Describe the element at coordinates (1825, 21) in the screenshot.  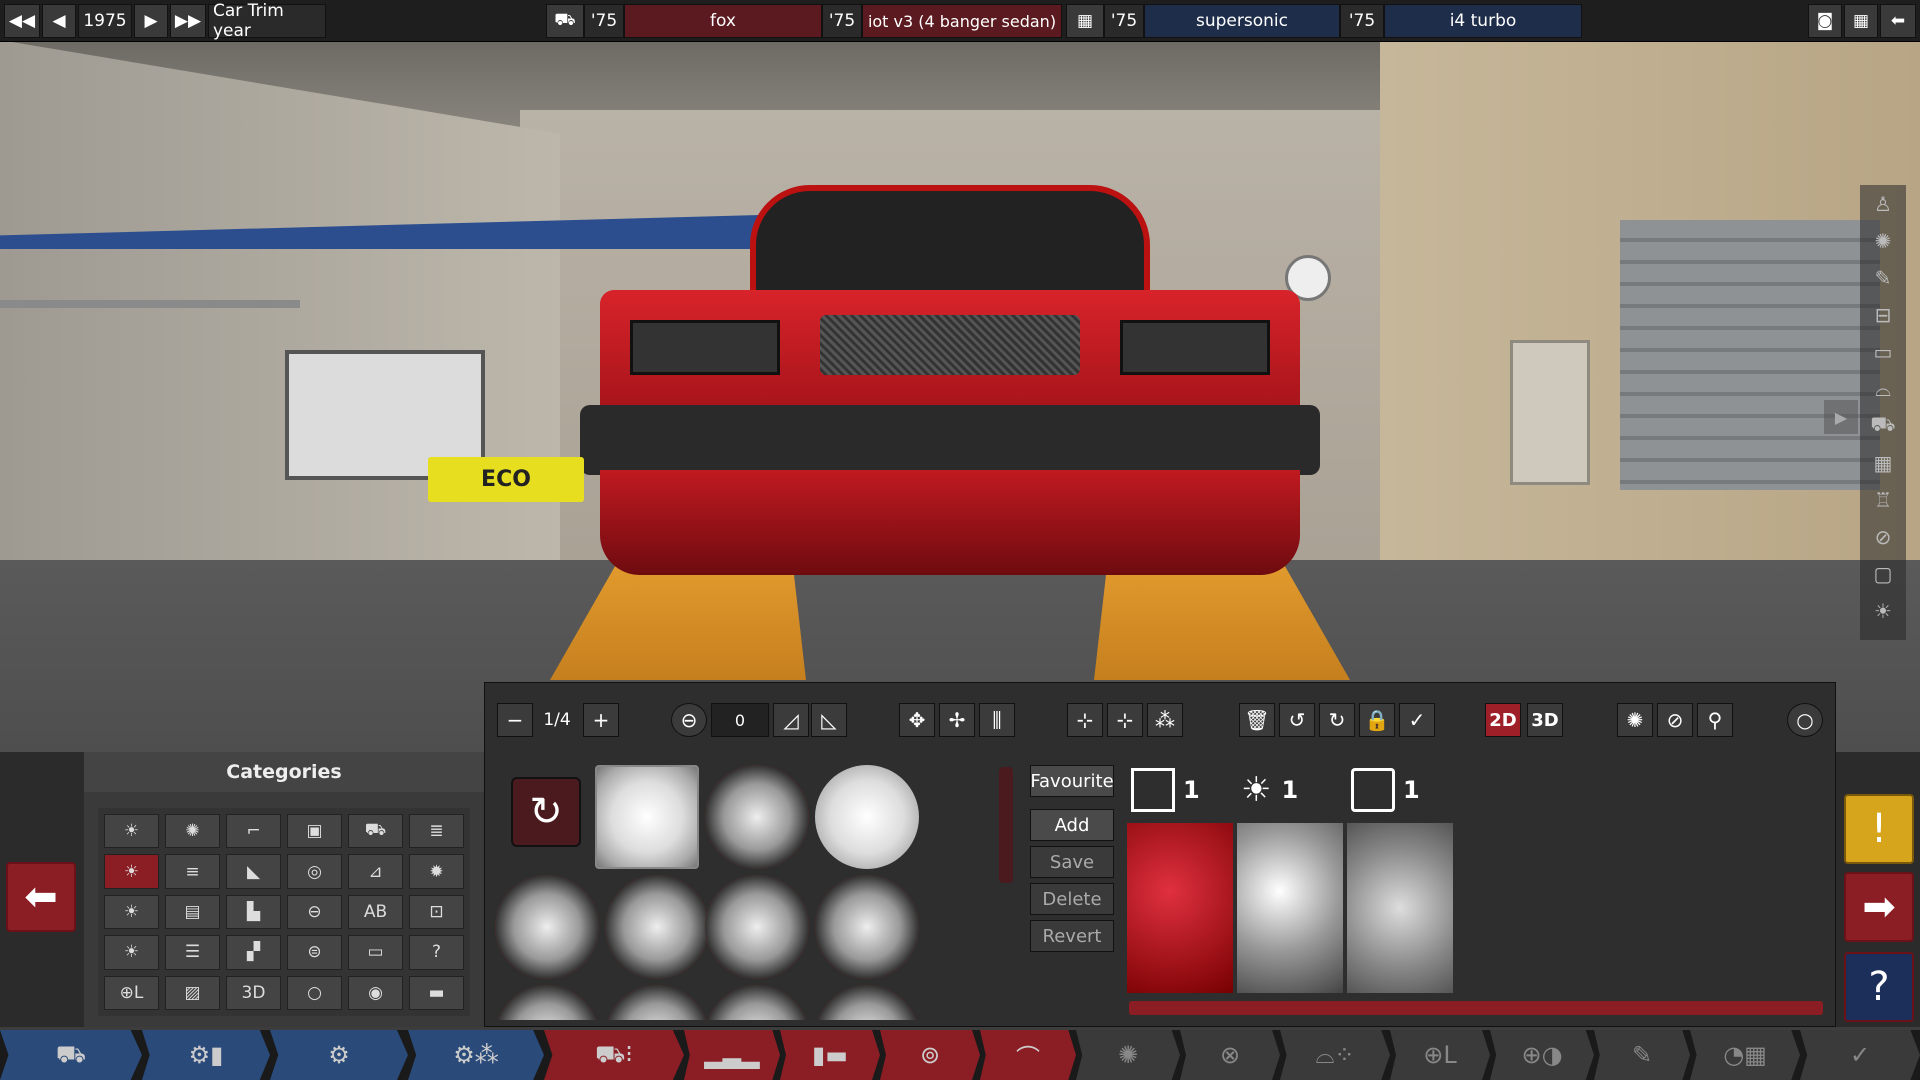
I see `camera-icon: ◙` at that location.